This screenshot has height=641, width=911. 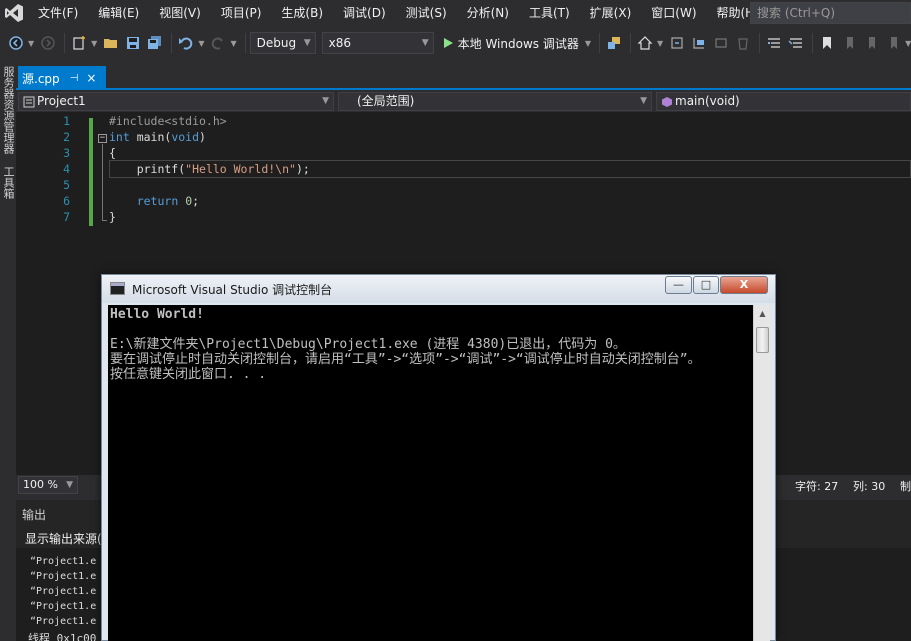 What do you see at coordinates (707, 101) in the screenshot?
I see `member-value: main(void)` at bounding box center [707, 101].